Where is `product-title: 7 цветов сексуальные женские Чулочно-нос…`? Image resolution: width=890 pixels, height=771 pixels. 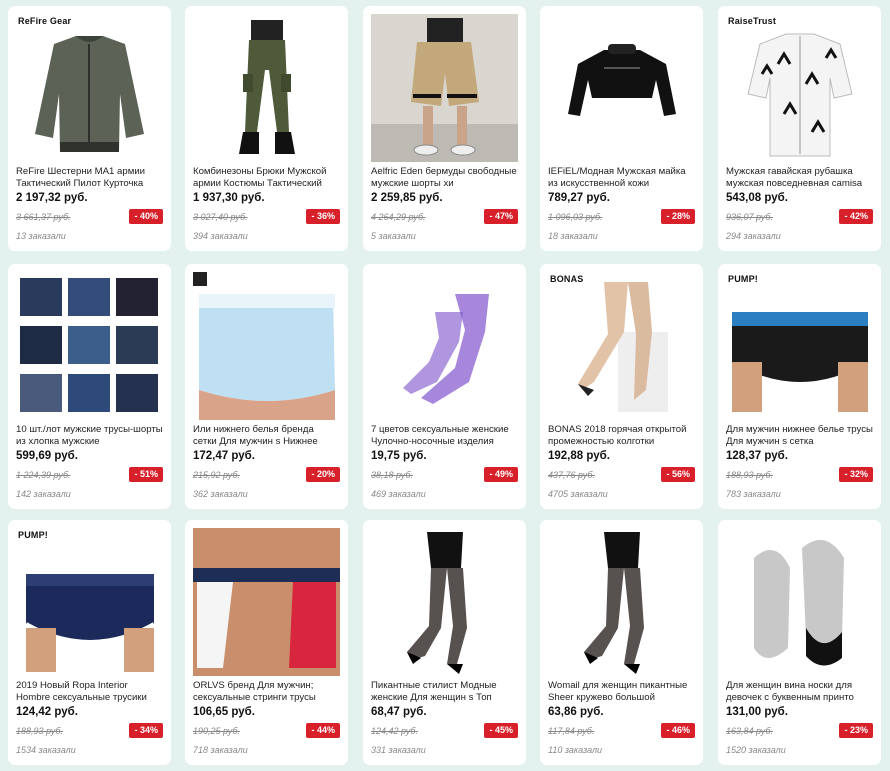 product-title: 7 цветов сексуальные женские Чулочно-нос… is located at coordinates (444, 436).